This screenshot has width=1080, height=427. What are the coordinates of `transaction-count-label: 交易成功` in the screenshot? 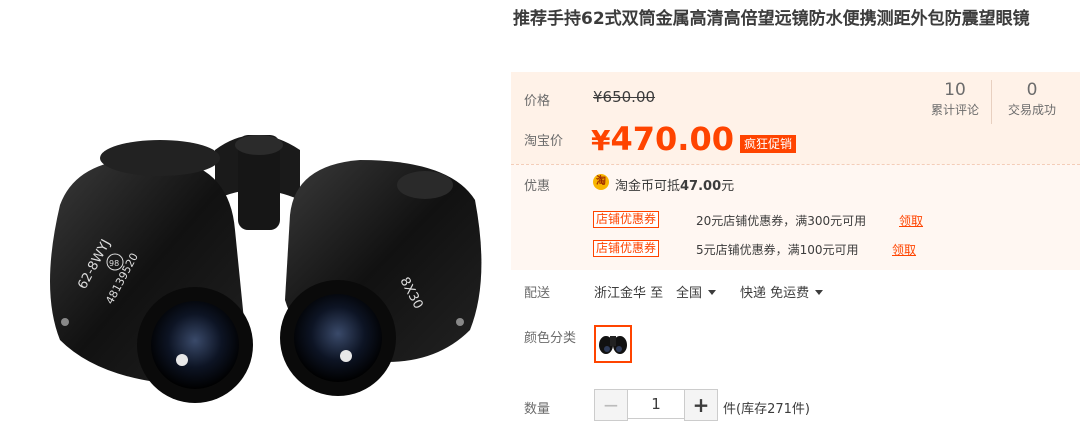 It's located at (1031, 110).